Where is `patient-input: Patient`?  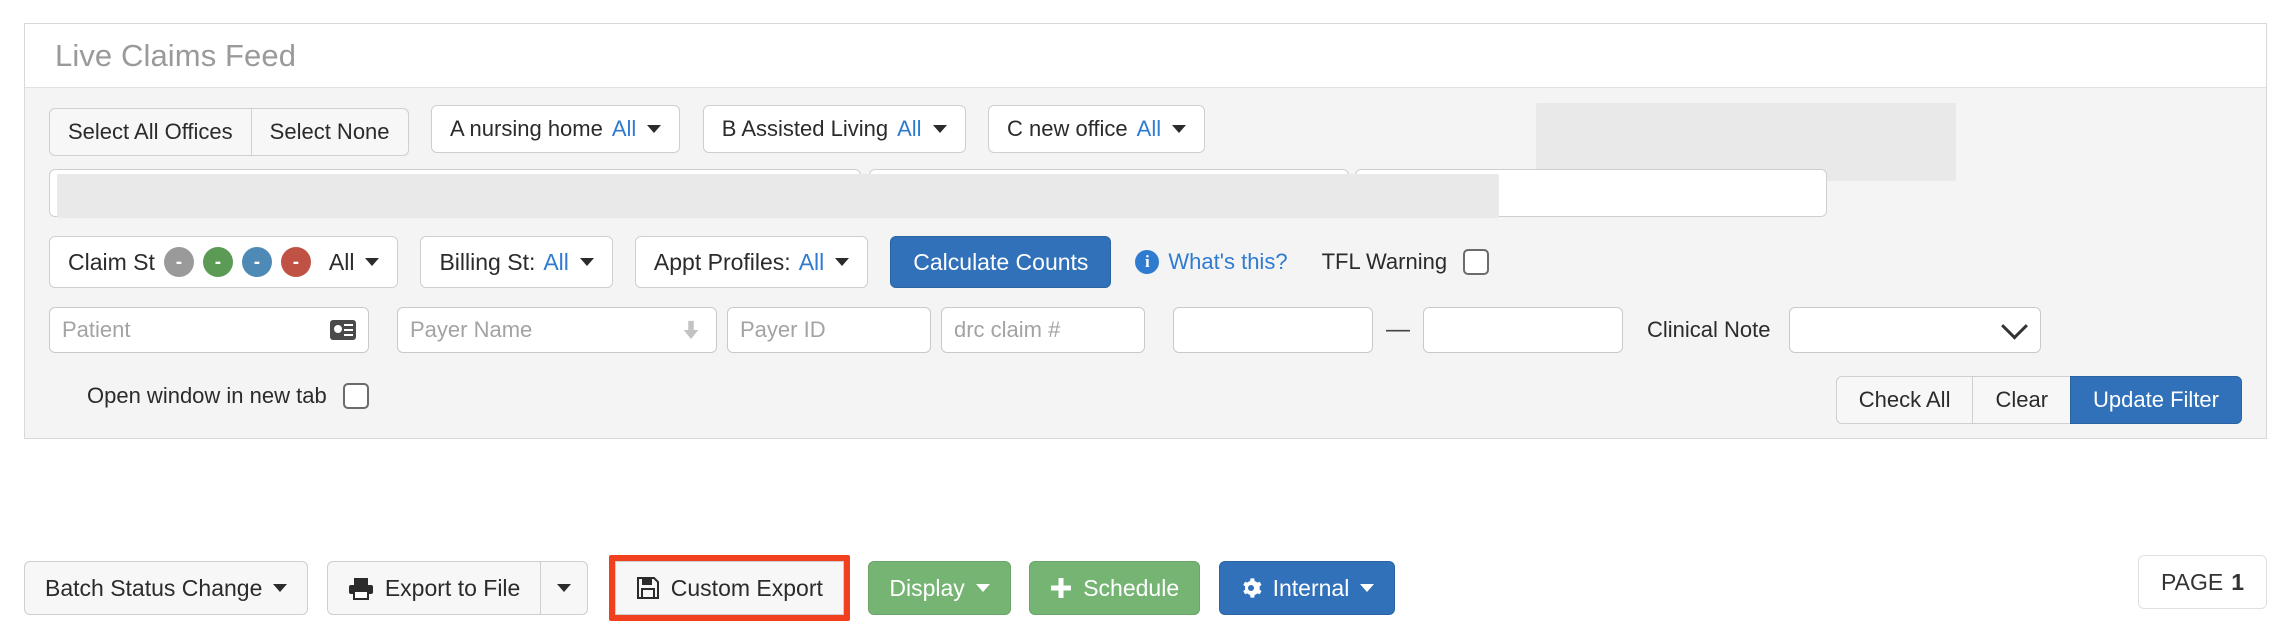 patient-input: Patient is located at coordinates (209, 330).